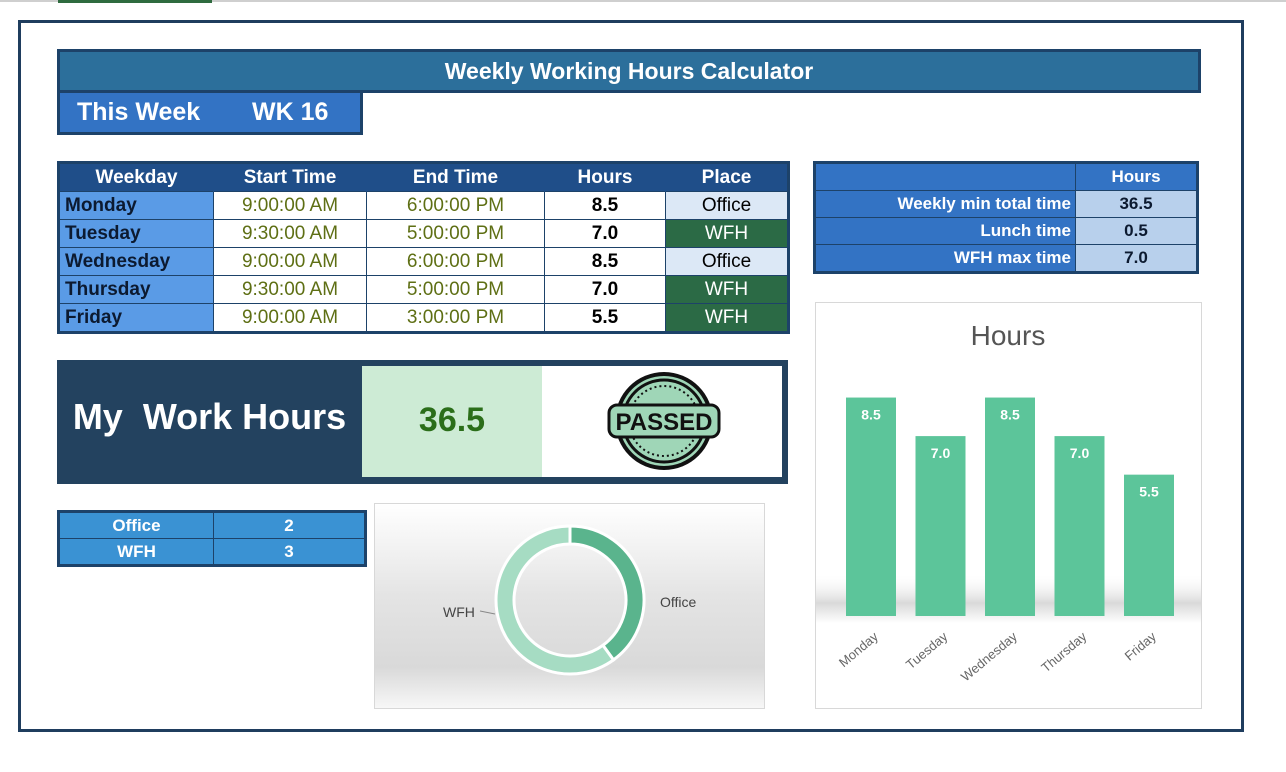 This screenshot has width=1286, height=772. What do you see at coordinates (607, 593) in the screenshot?
I see `donut-slice-office` at bounding box center [607, 593].